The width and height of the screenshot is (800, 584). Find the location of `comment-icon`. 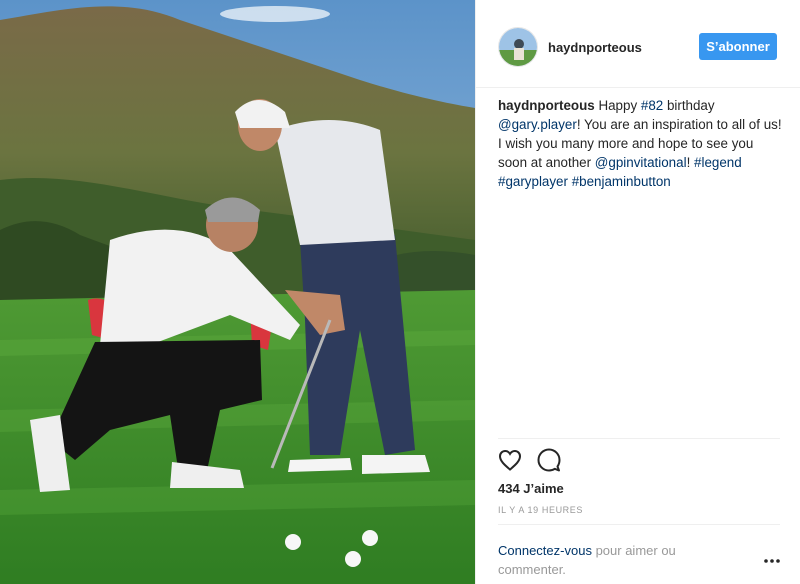

comment-icon is located at coordinates (549, 460).